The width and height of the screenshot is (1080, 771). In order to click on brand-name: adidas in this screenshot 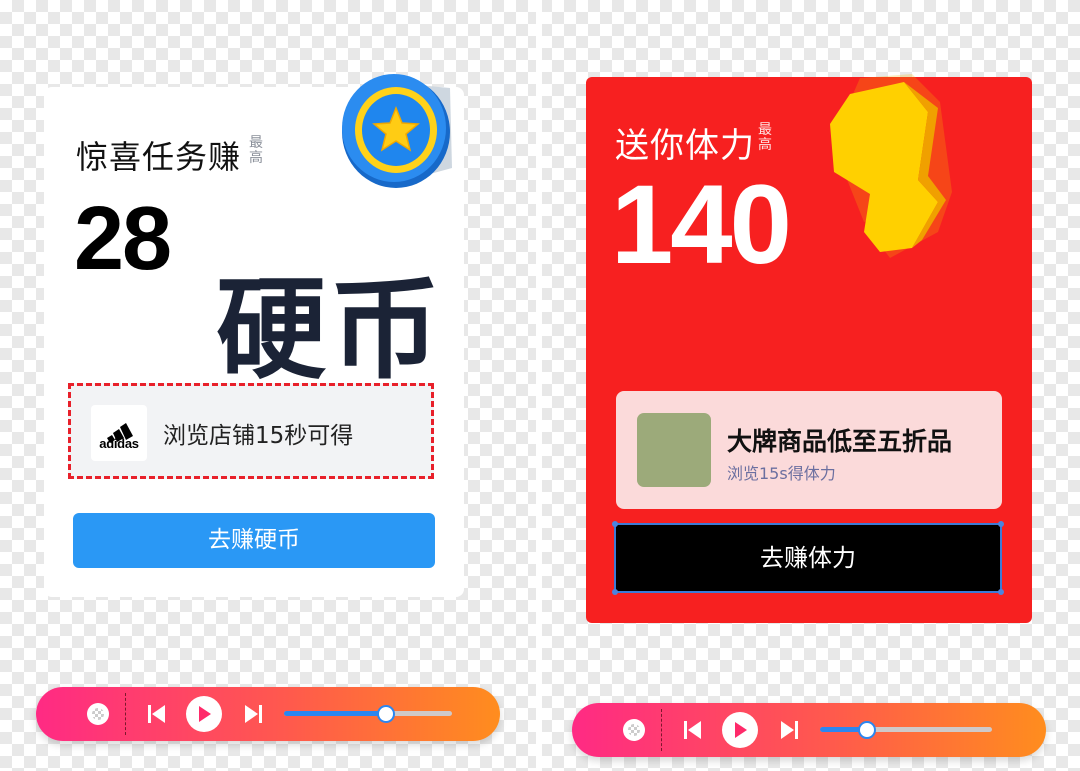, I will do `click(119, 443)`.